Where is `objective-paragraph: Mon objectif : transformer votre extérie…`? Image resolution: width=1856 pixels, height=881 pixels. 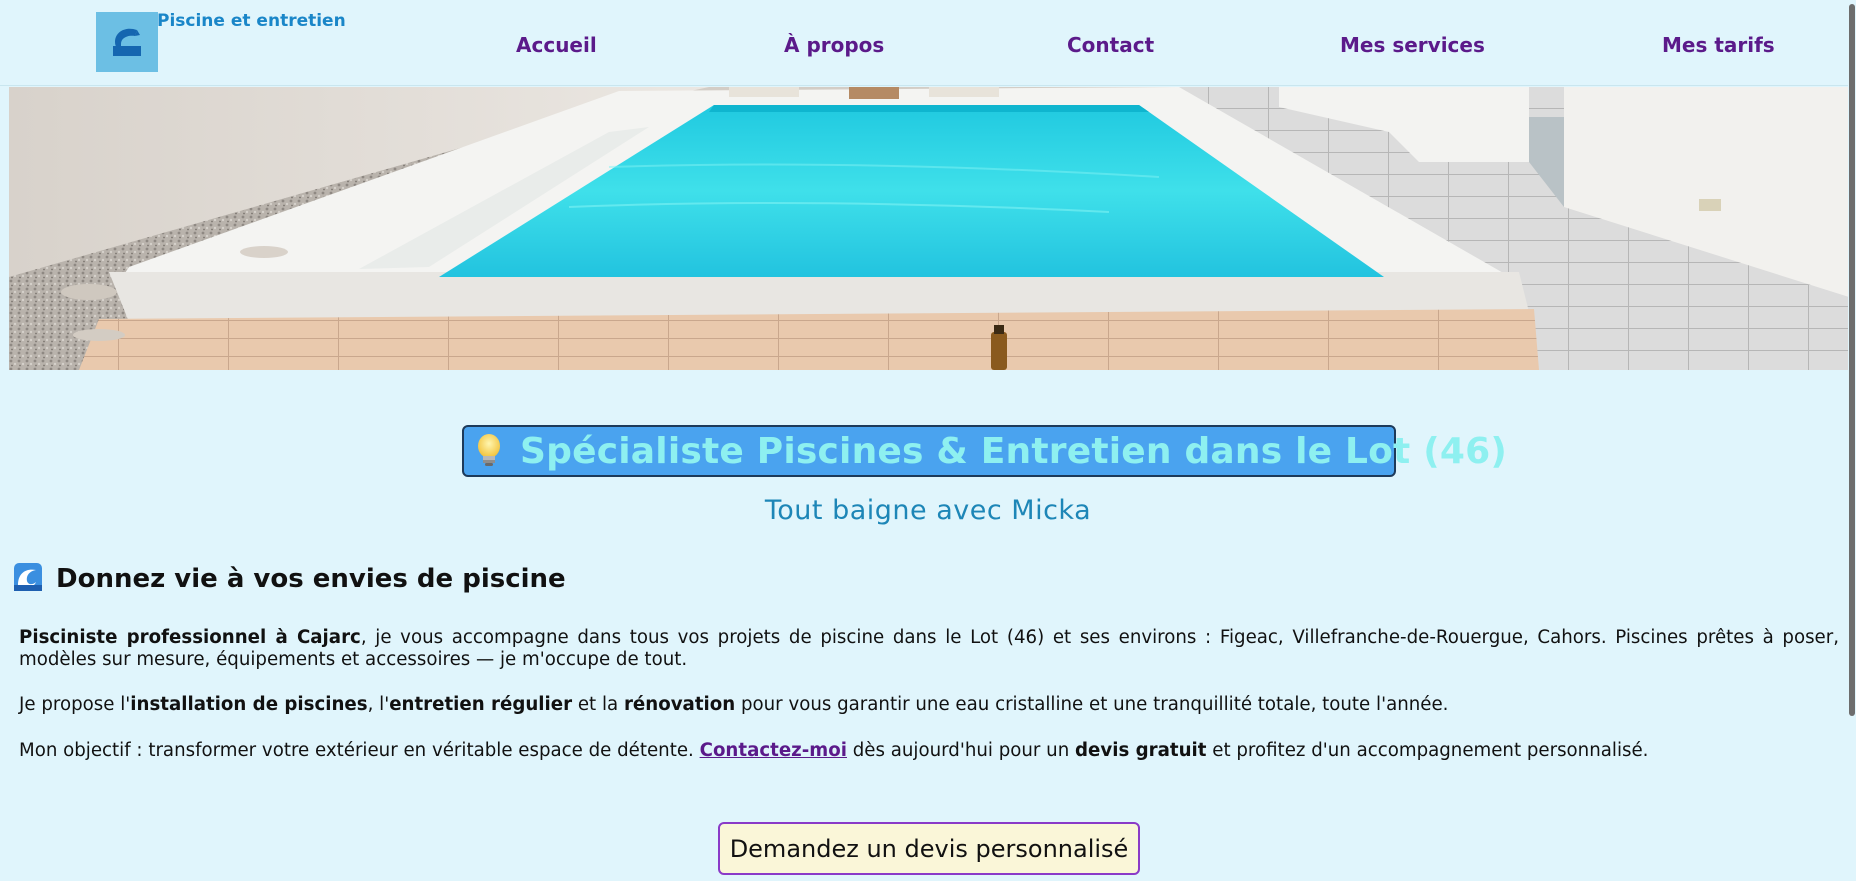 objective-paragraph: Mon objectif : transformer votre extérie… is located at coordinates (929, 751).